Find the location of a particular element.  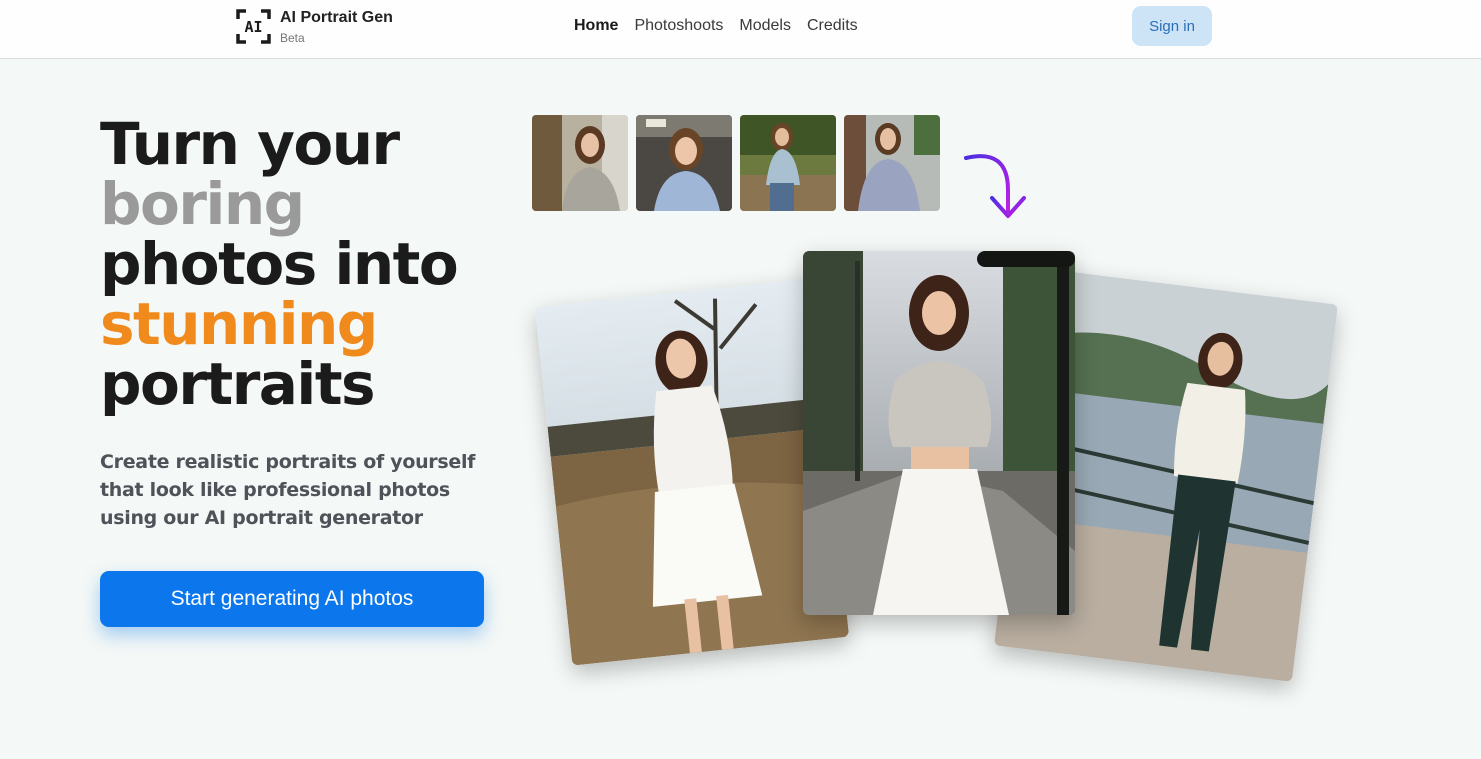

headline-line-3: photos into is located at coordinates (279, 264).